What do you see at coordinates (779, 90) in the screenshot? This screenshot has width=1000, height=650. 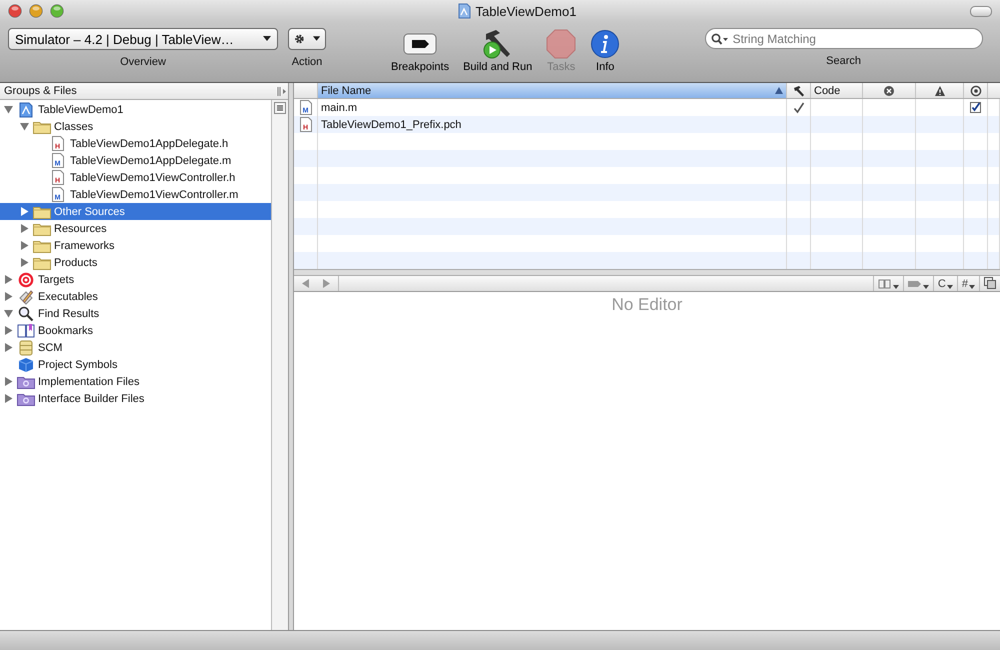 I see `sort-arrow-icon` at bounding box center [779, 90].